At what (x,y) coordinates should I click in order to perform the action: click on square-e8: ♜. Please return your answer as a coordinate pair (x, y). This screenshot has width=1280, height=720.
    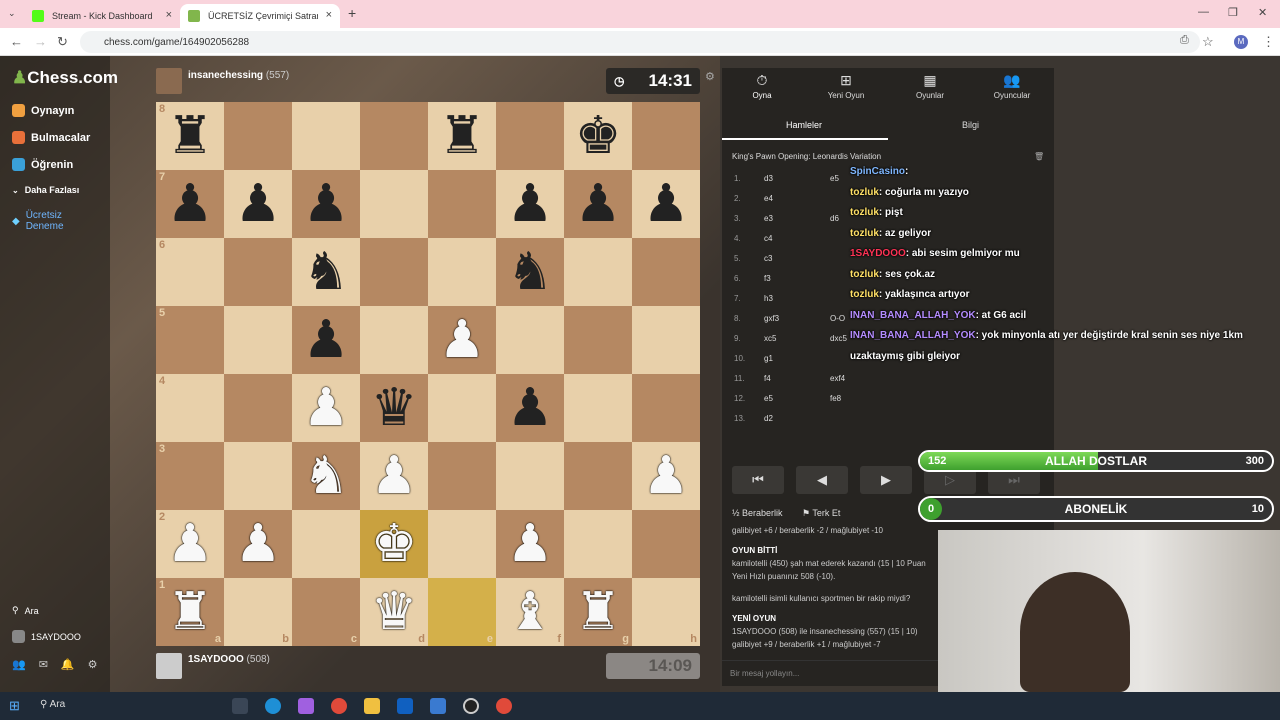
    Looking at the image, I should click on (462, 136).